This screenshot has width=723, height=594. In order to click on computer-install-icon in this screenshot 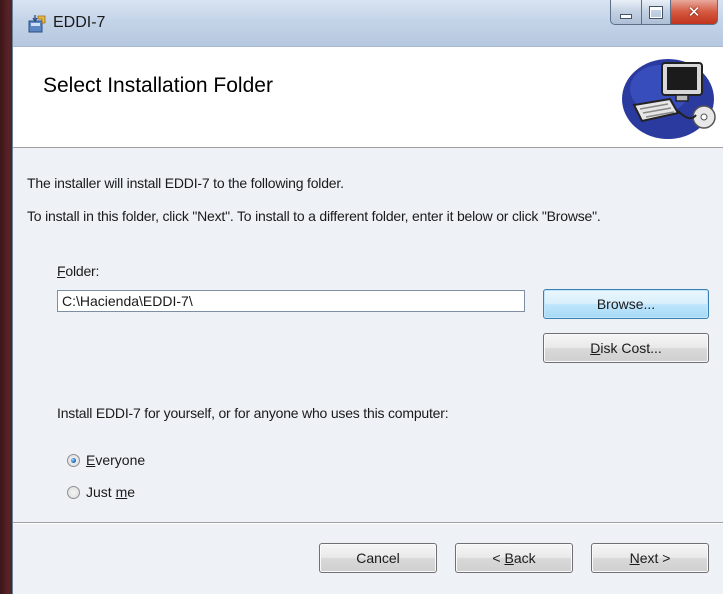, I will do `click(669, 99)`.